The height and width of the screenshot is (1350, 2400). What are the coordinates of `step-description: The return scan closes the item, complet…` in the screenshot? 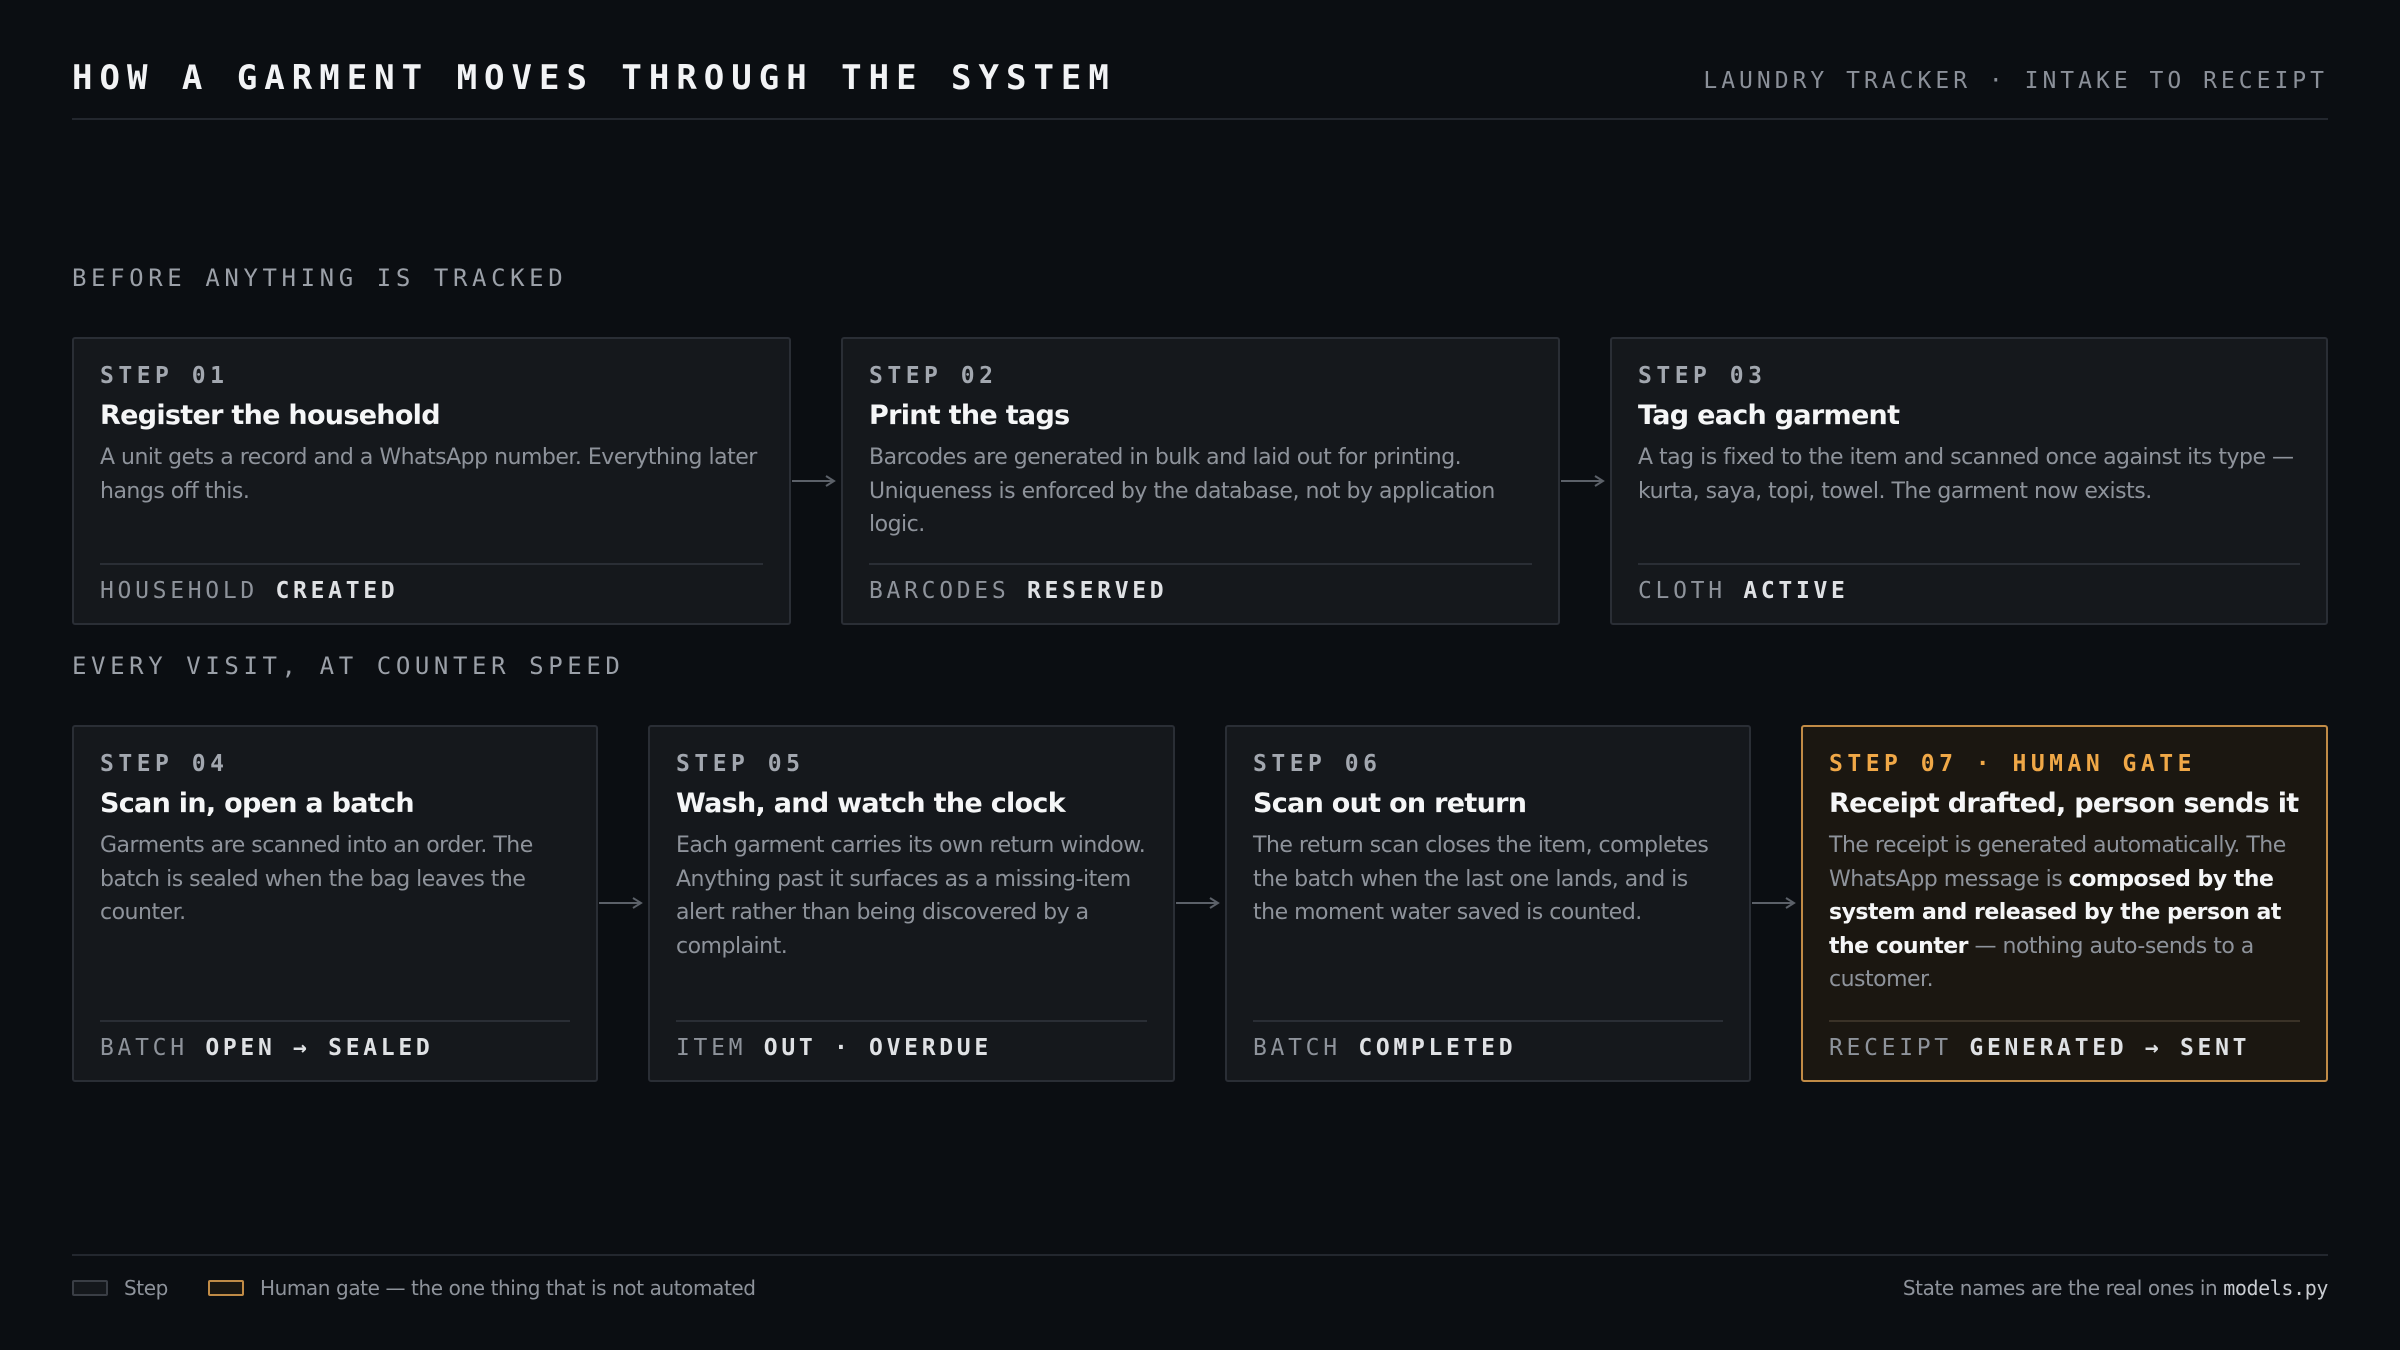 It's located at (1481, 879).